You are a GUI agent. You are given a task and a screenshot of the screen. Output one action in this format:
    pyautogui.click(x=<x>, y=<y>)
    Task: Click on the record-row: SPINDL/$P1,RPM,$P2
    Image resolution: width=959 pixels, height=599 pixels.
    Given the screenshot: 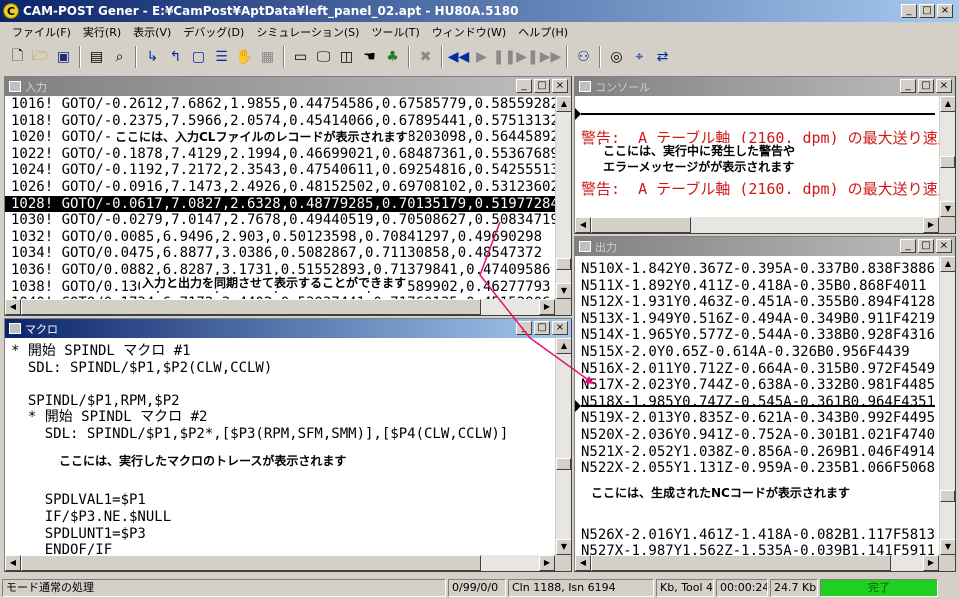 What is the action you would take?
    pyautogui.click(x=280, y=401)
    